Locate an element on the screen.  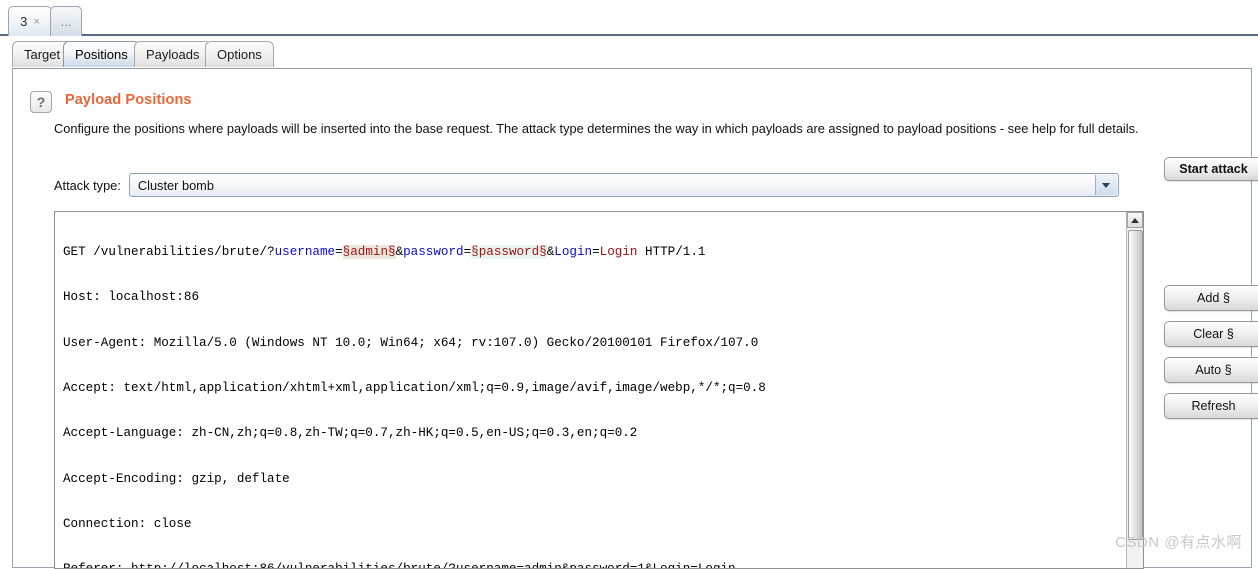
start-attack-button: Start attack is located at coordinates (1211, 169).